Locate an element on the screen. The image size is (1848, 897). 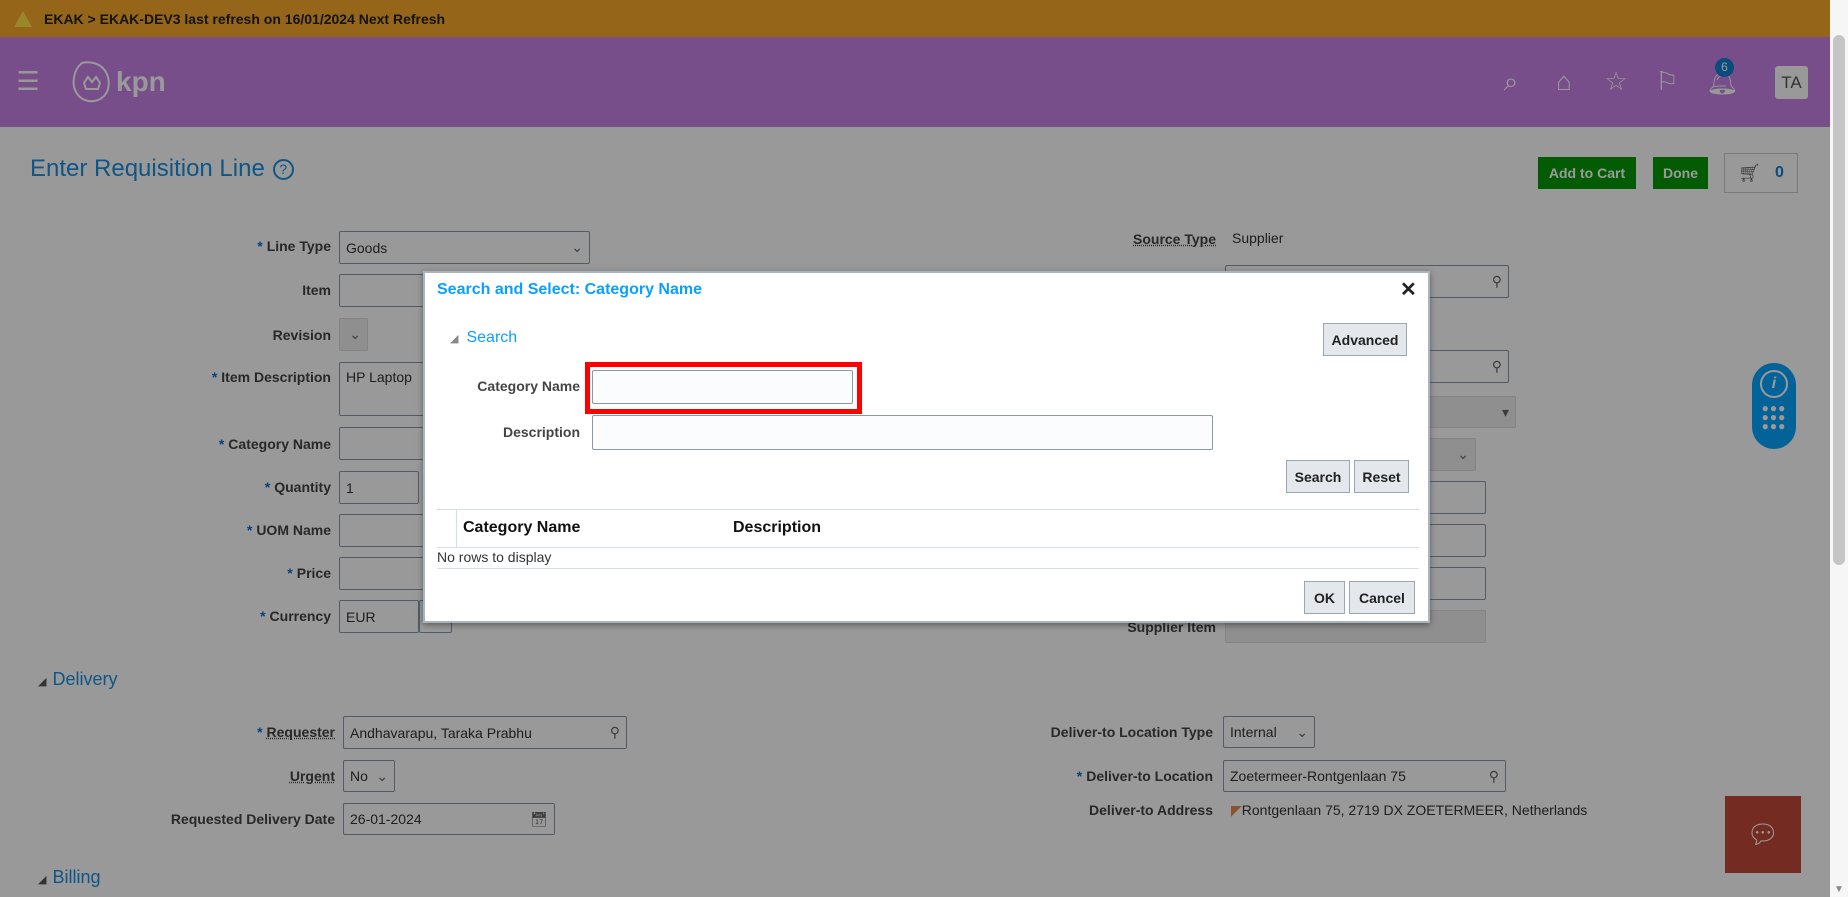
ok-button: OK is located at coordinates (1324, 597).